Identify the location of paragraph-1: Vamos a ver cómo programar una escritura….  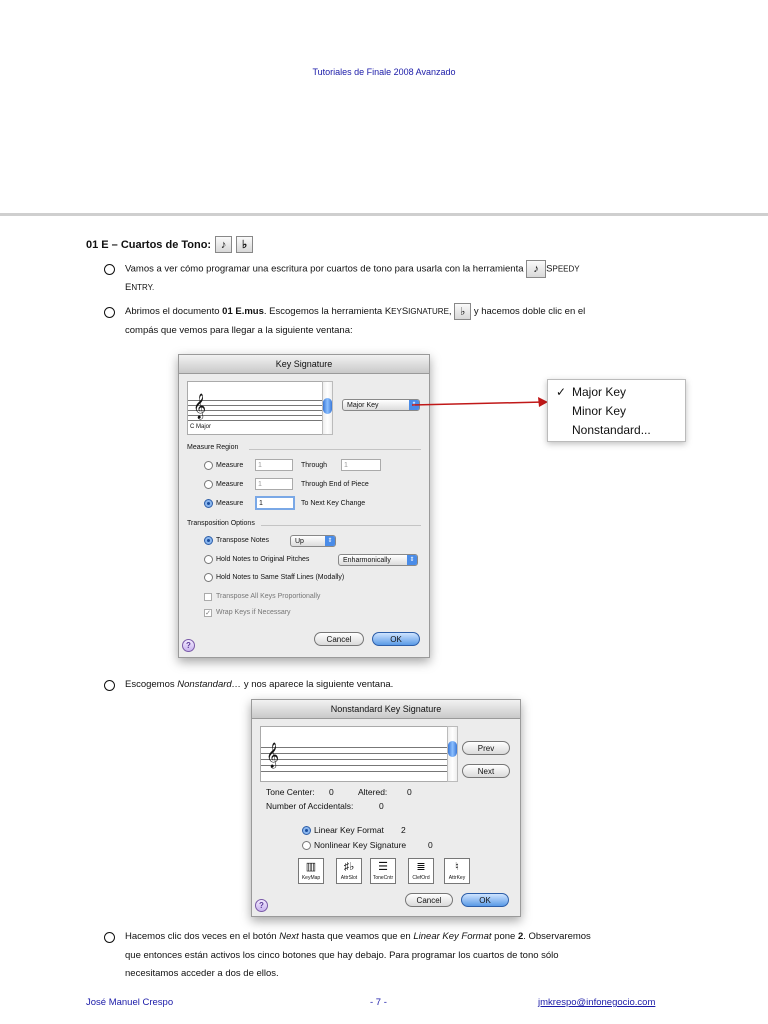
(397, 279).